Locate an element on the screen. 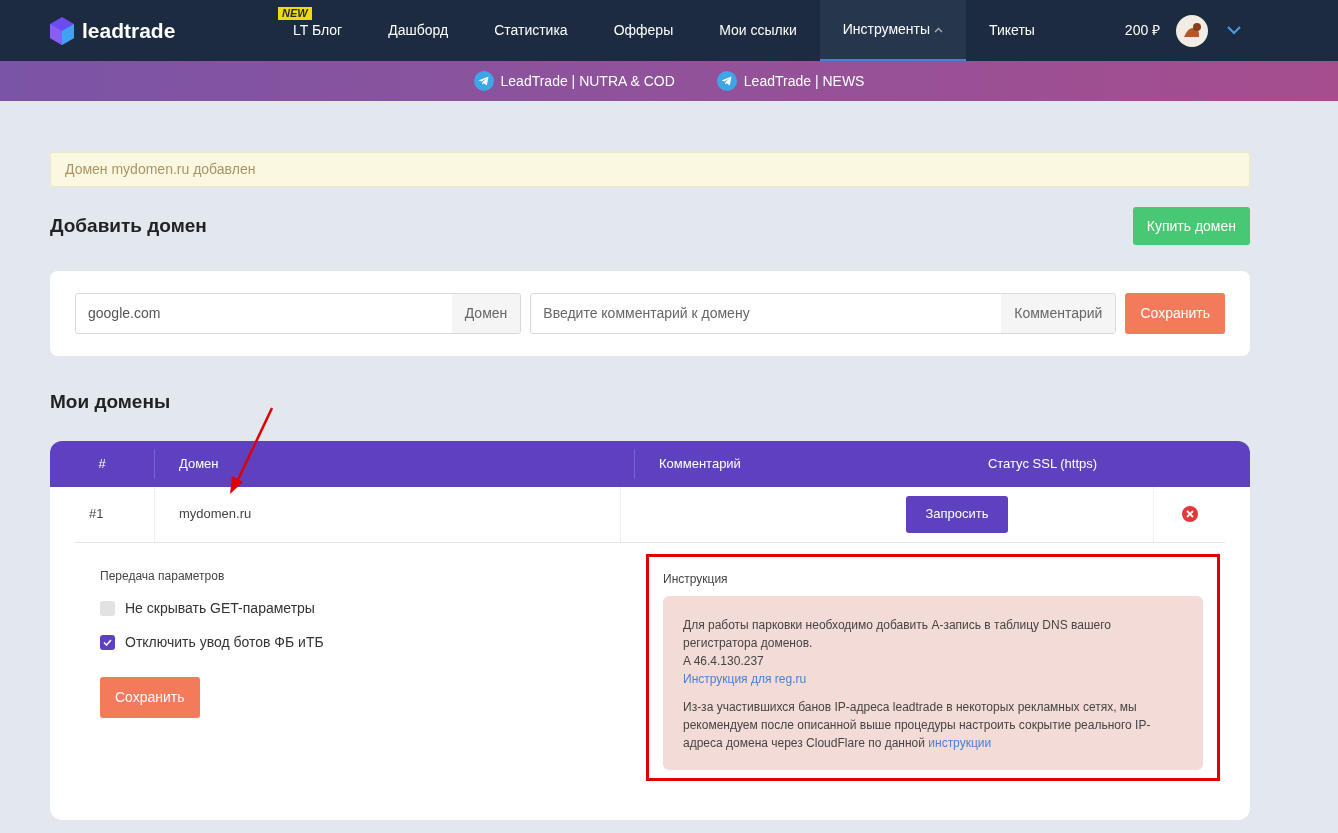 The width and height of the screenshot is (1338, 833). domain-input: google.com is located at coordinates (264, 313).